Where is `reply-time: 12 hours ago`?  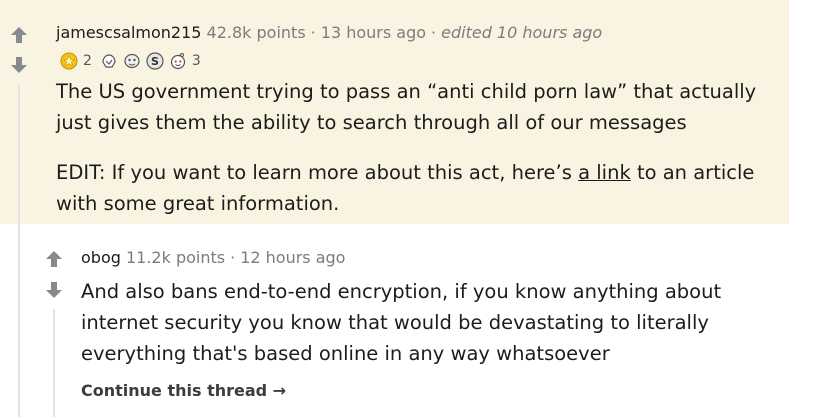
reply-time: 12 hours ago is located at coordinates (292, 257).